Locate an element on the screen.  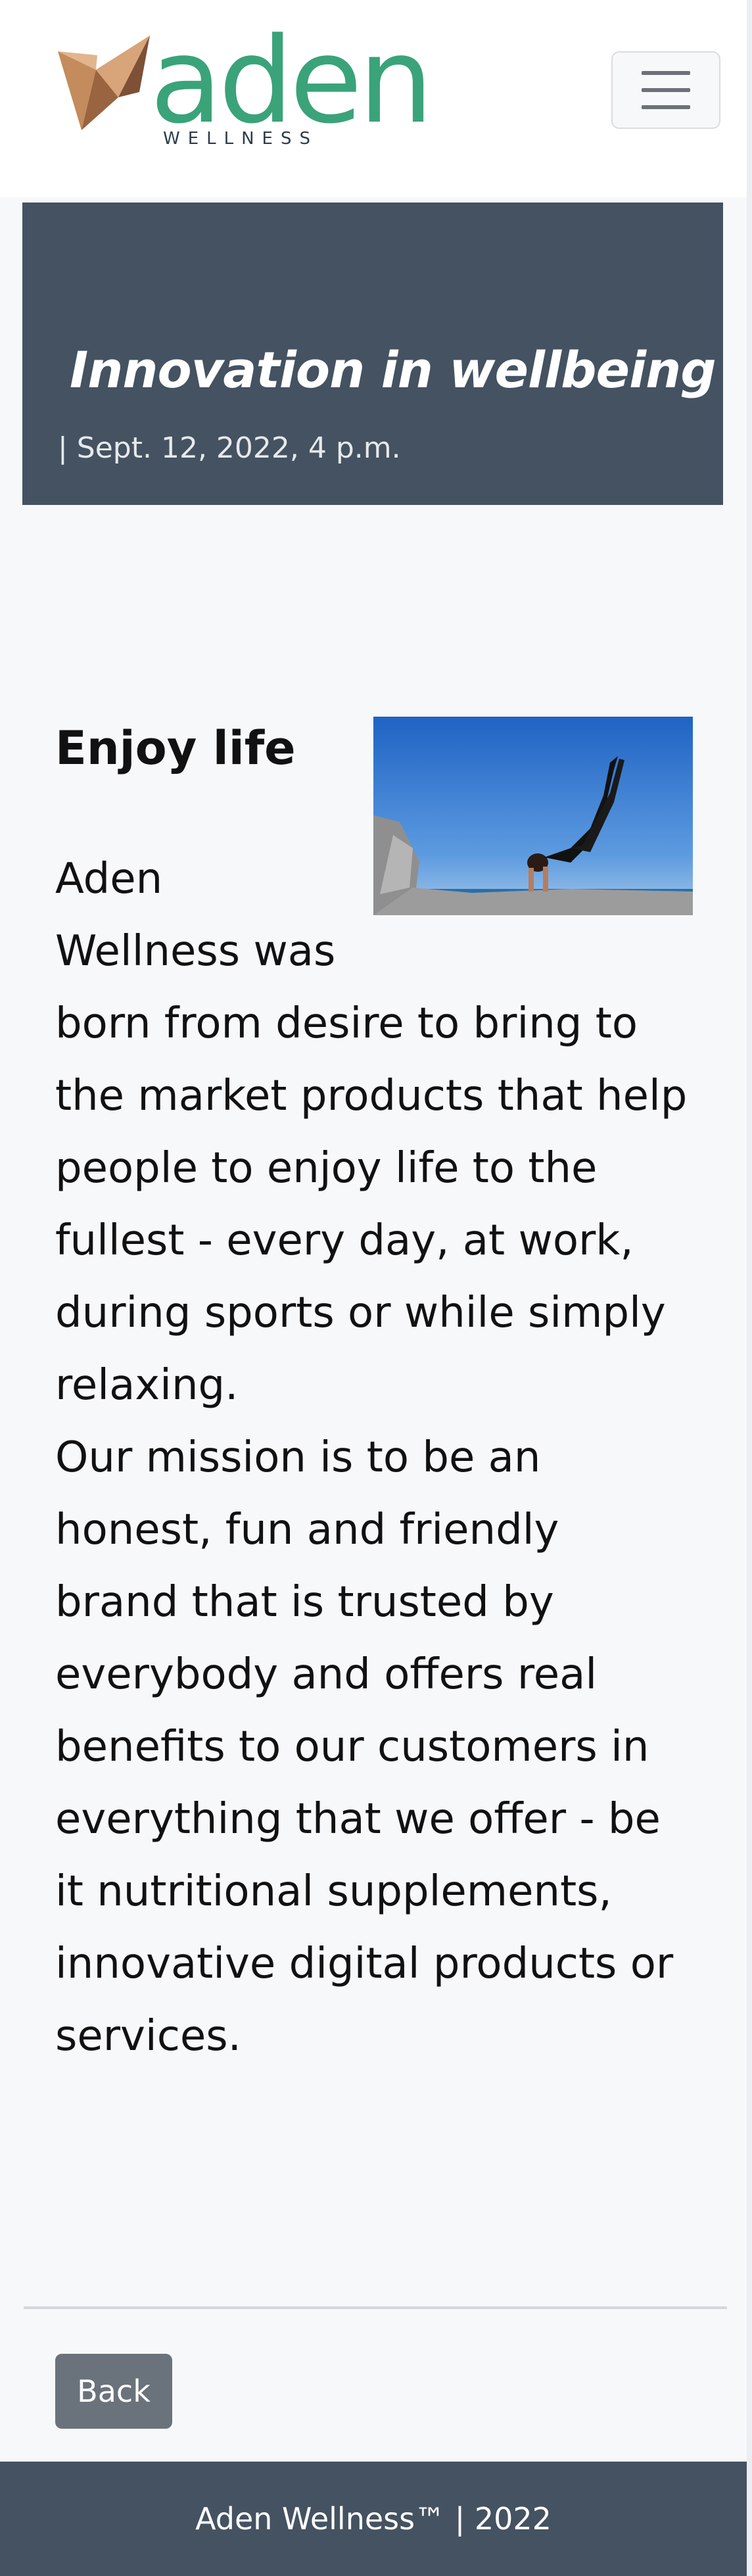
origami-bird-icon is located at coordinates (104, 83).